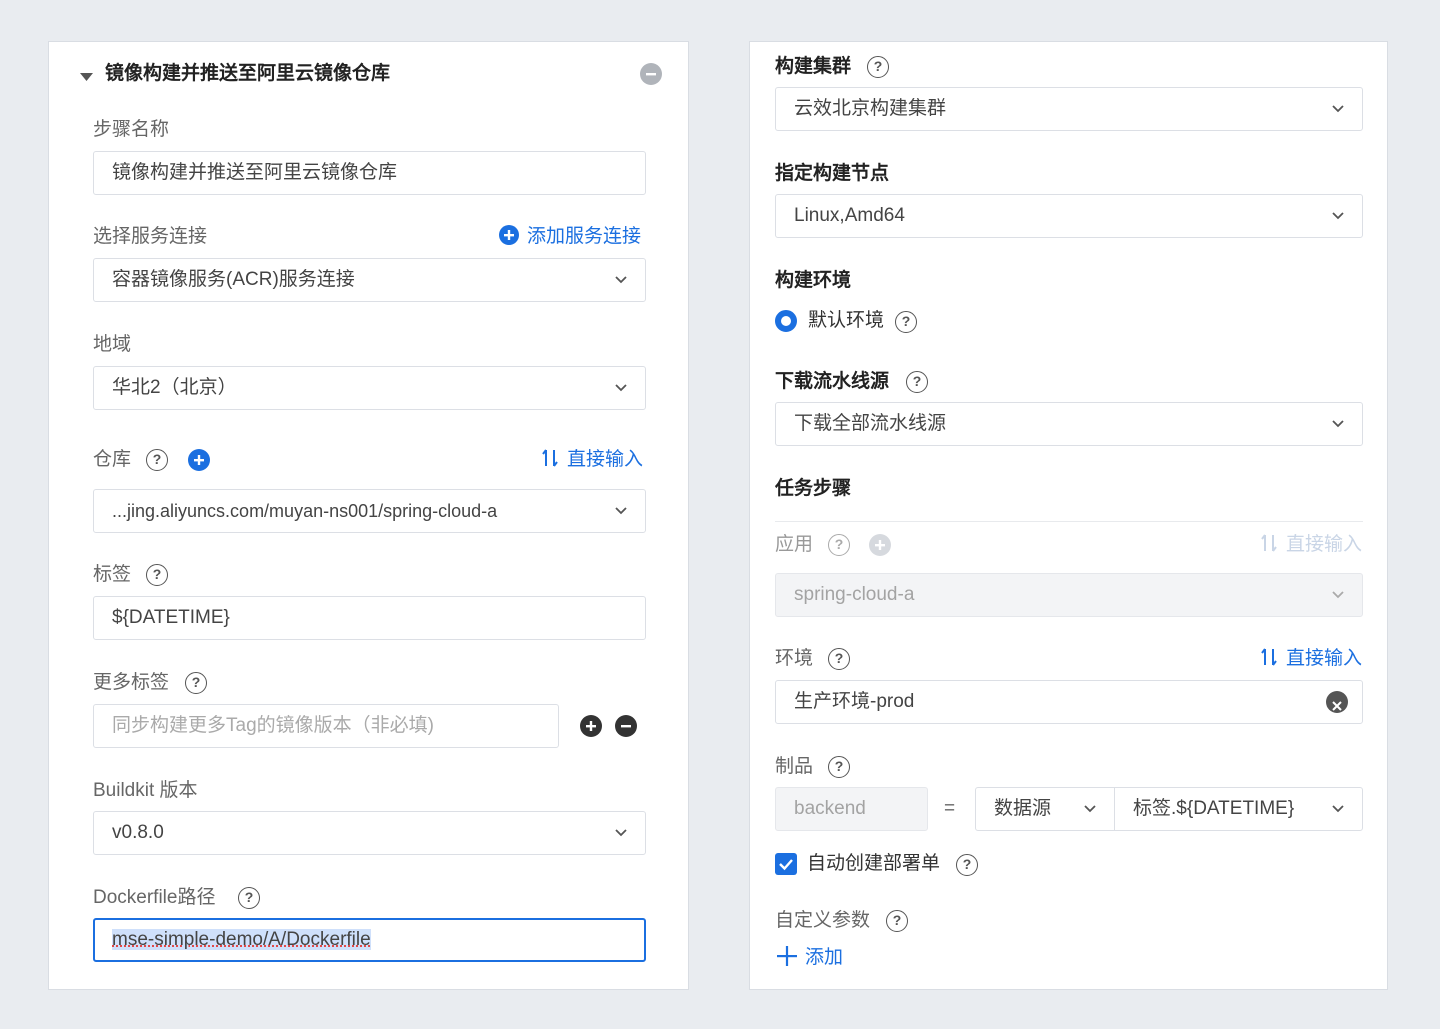 The image size is (1440, 1029). What do you see at coordinates (138, 832) in the screenshot?
I see `buildkit-value: v0.8.0` at bounding box center [138, 832].